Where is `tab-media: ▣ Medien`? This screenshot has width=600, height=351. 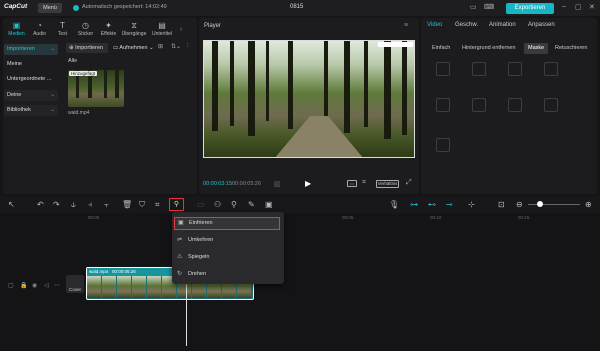
tab-media: ▣ Medien is located at coordinates (16, 30).